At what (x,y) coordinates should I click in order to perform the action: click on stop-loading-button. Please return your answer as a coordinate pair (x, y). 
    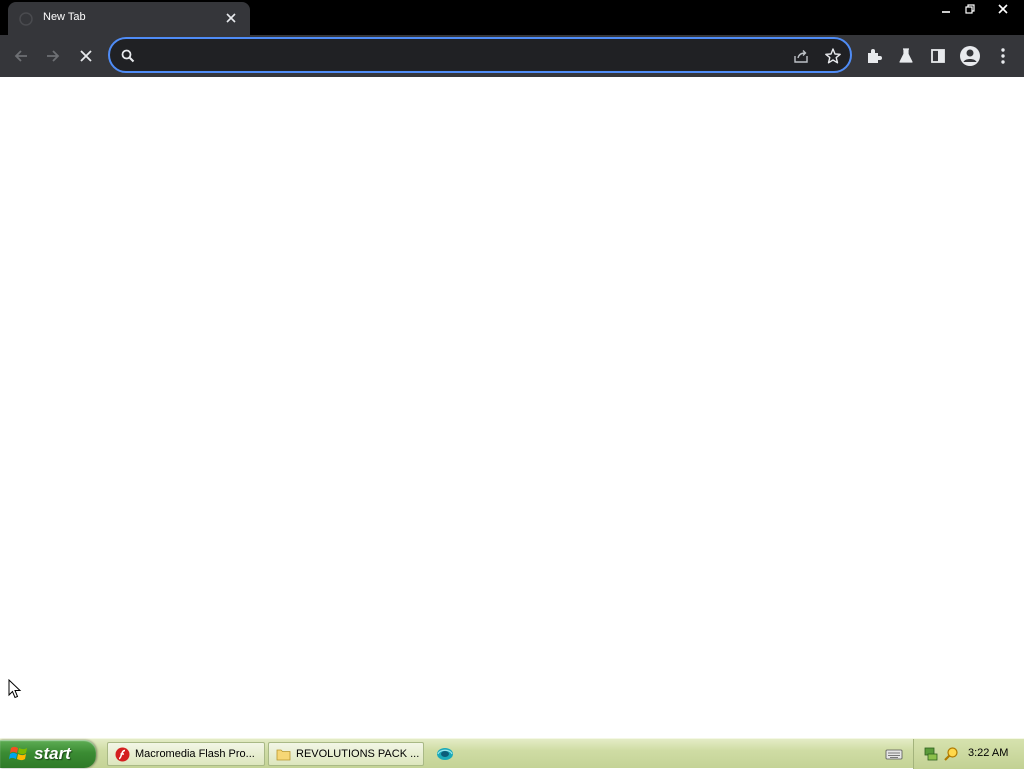
    Looking at the image, I should click on (86, 56).